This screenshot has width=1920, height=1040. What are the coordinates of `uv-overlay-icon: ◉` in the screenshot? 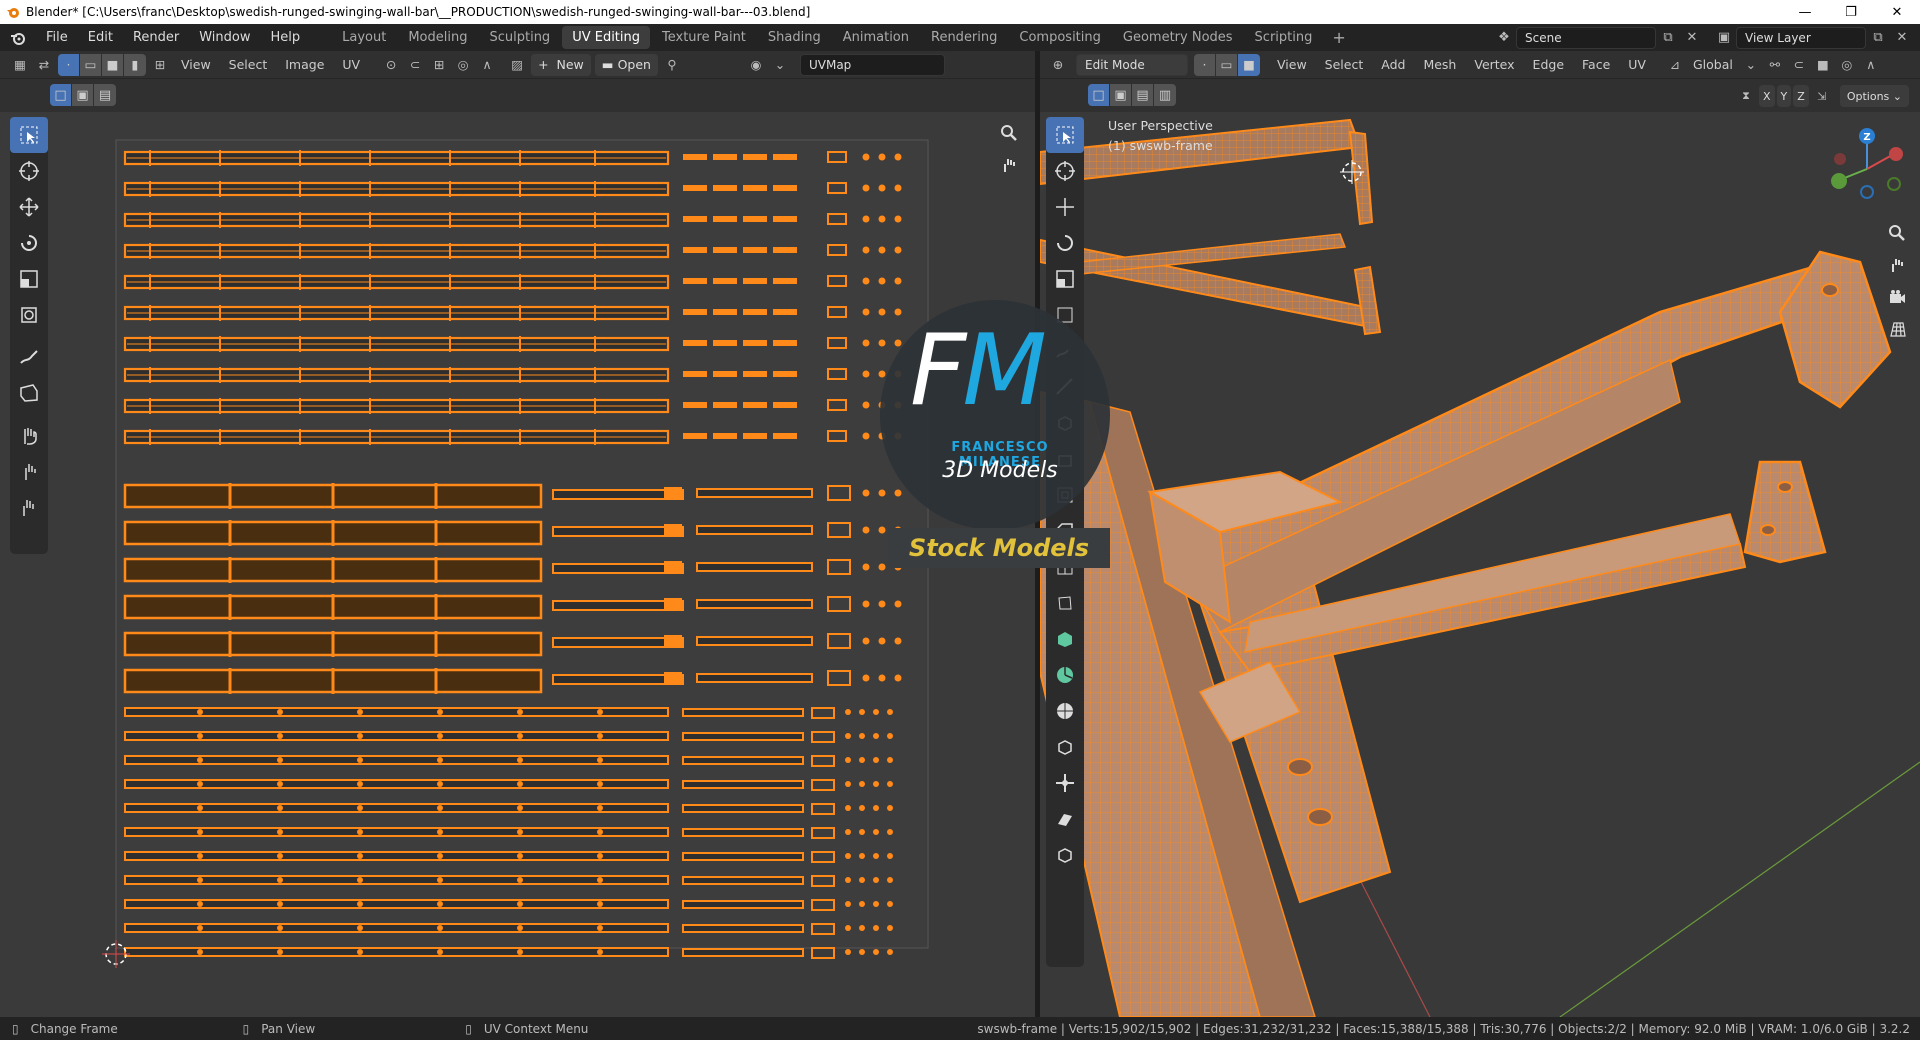 It's located at (756, 65).